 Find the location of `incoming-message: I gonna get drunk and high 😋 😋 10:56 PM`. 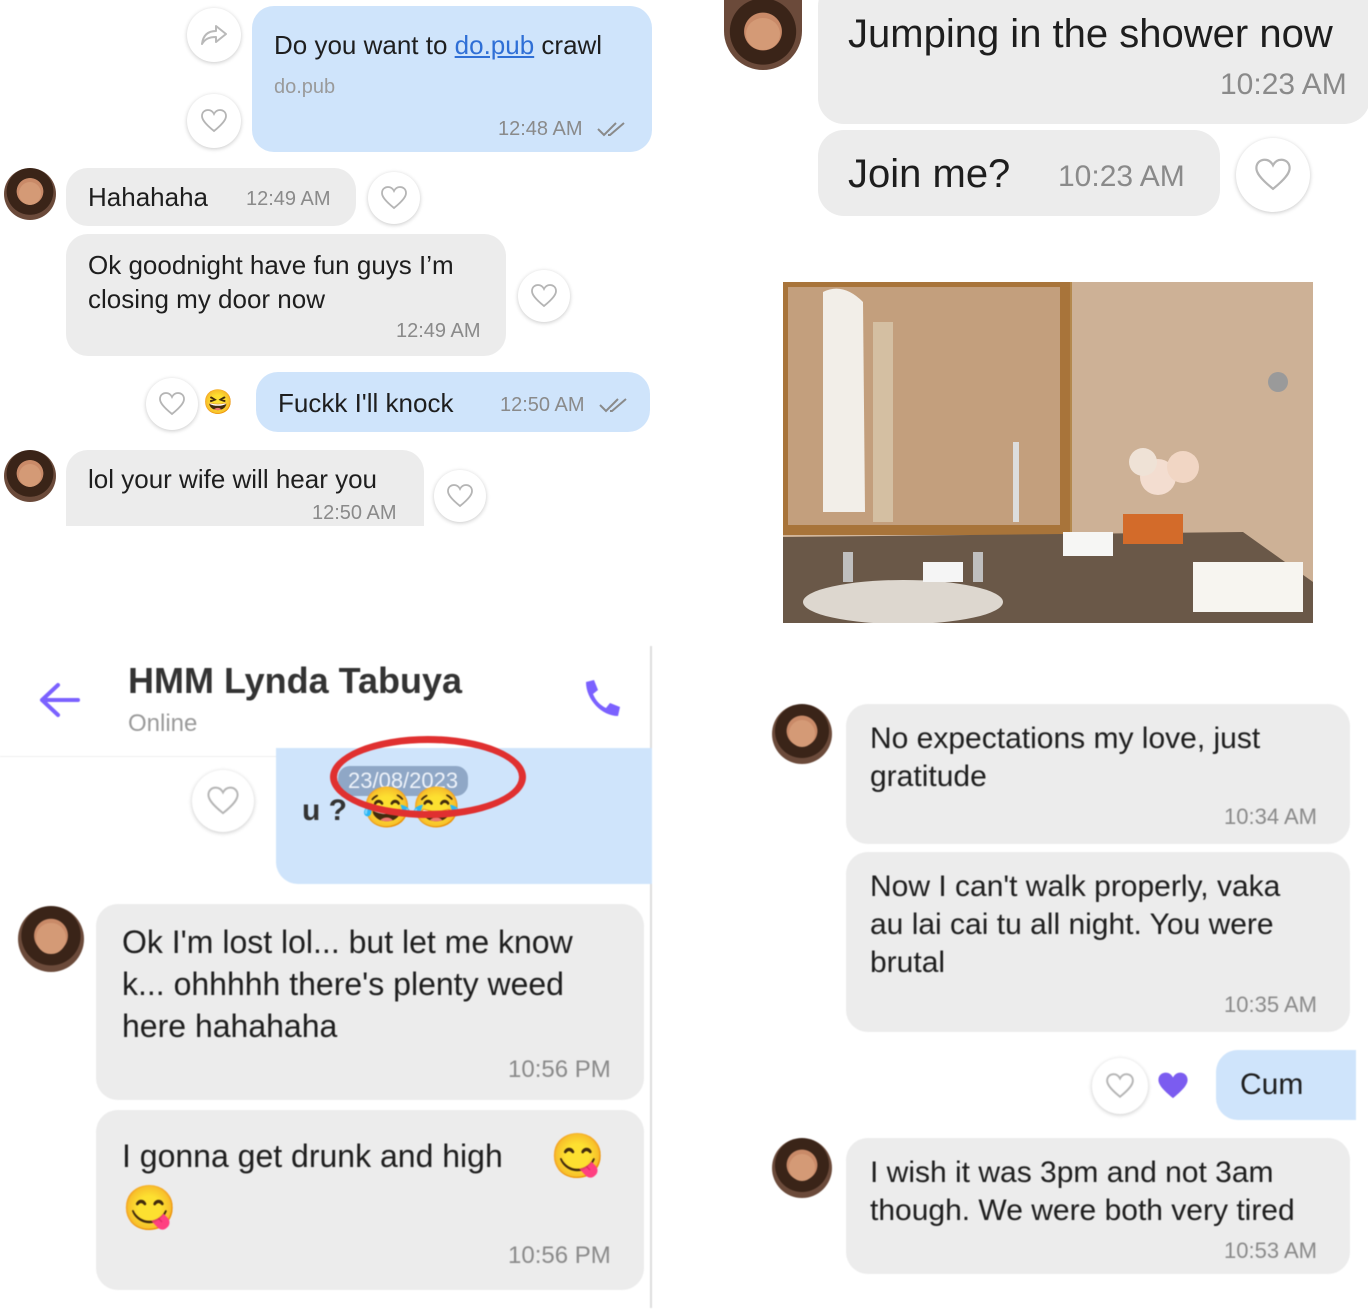

incoming-message: I gonna get drunk and high 😋 😋 10:56 PM is located at coordinates (370, 1200).